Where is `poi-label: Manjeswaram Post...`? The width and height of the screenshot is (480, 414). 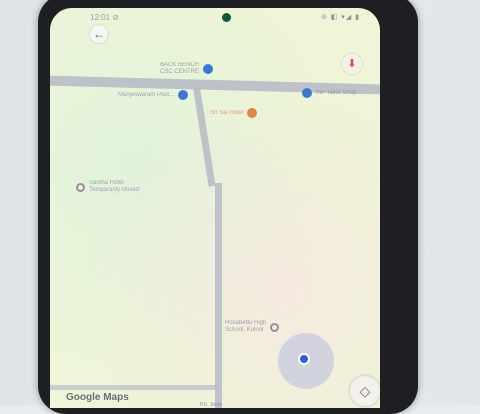 poi-label: Manjeswaram Post... is located at coordinates (146, 94).